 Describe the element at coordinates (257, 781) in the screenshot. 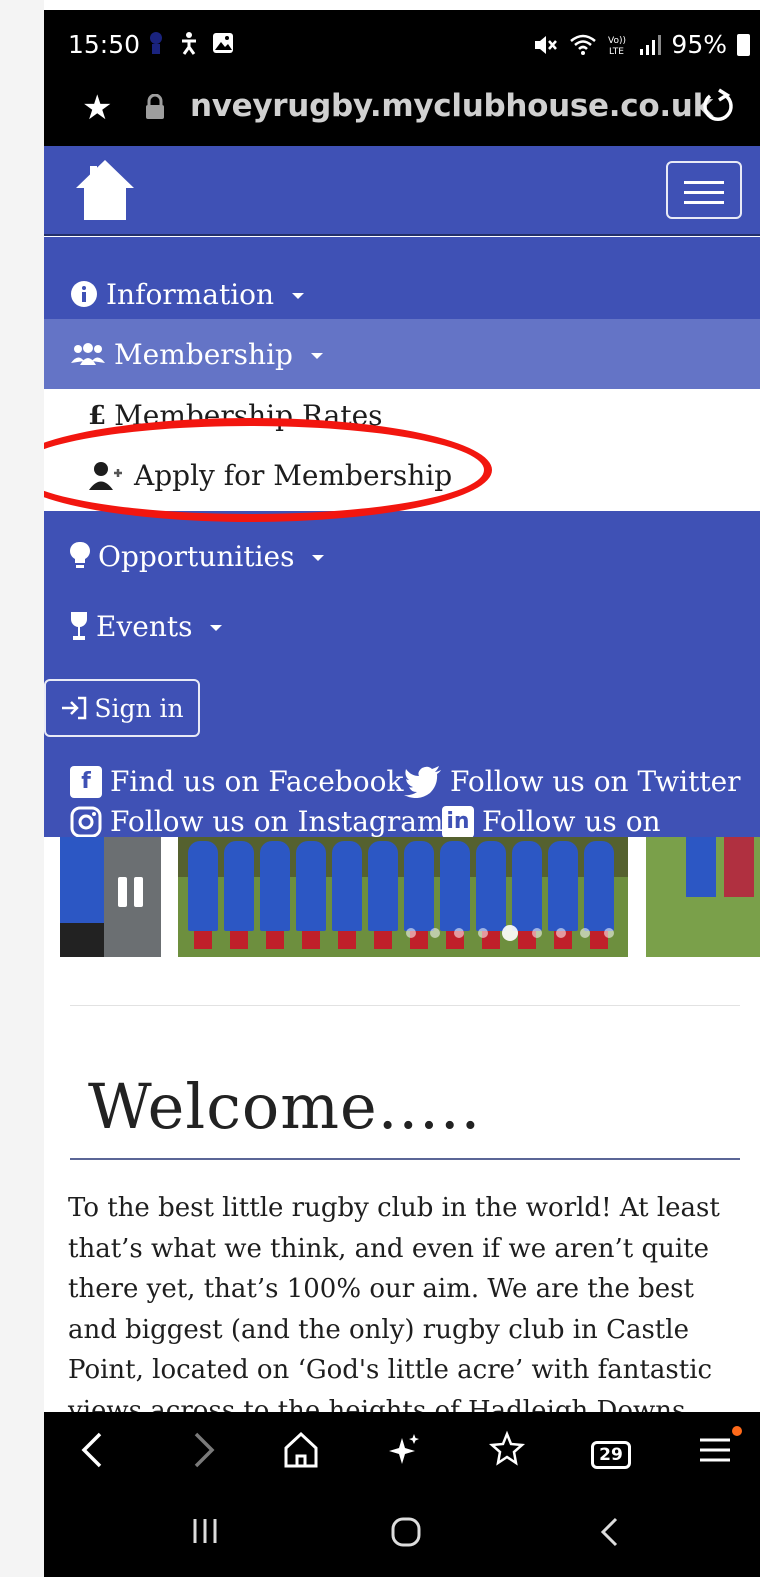

I see `facebook-label: Find us on Facebook` at that location.